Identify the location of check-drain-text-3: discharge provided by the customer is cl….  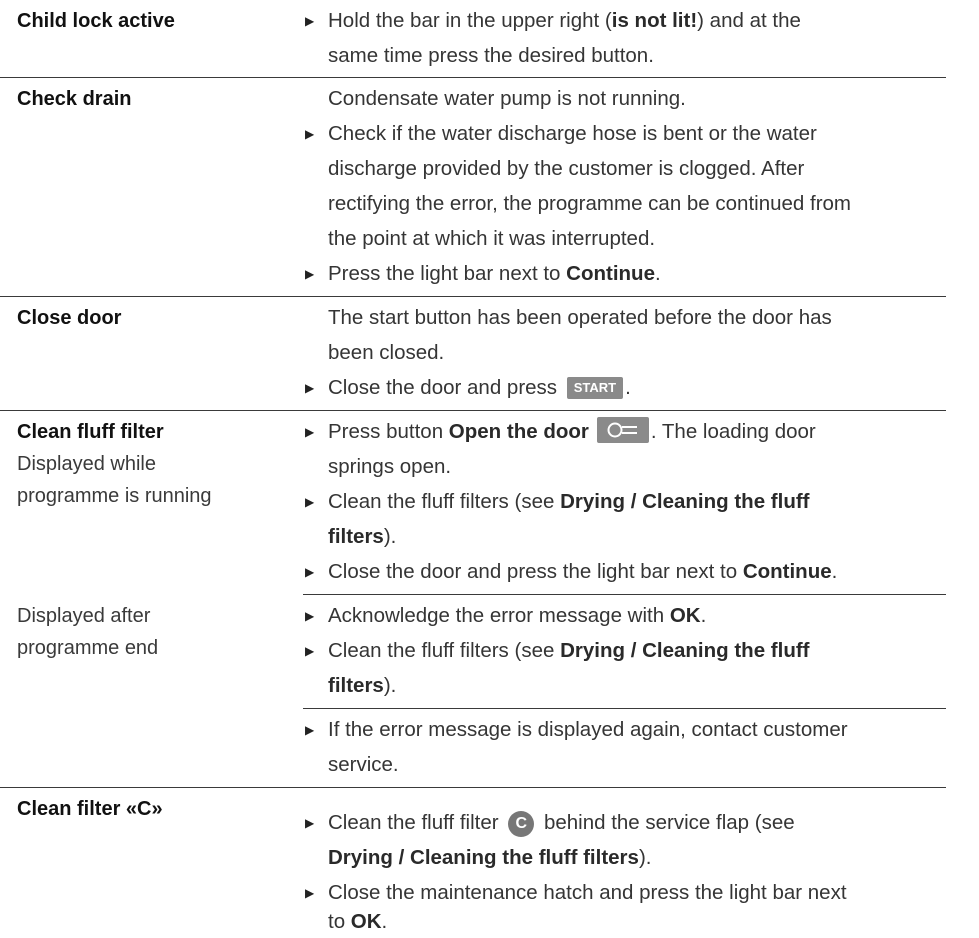
(566, 168).